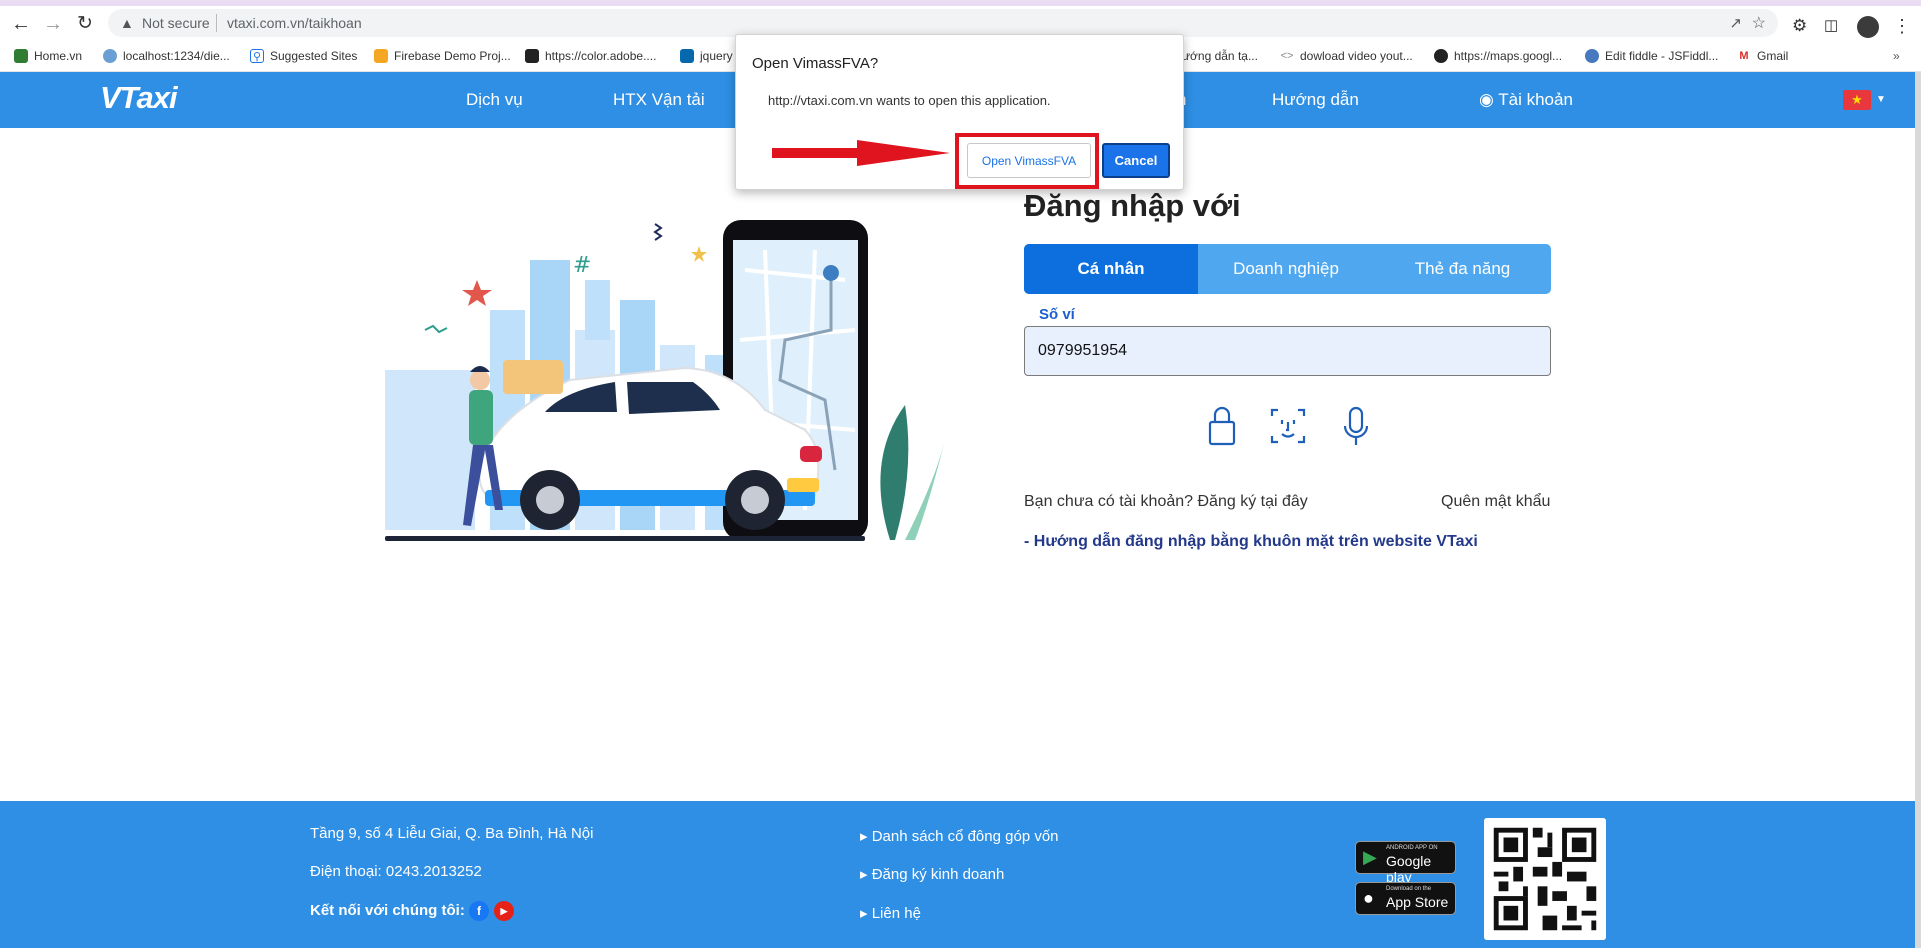  Describe the element at coordinates (815, 63) in the screenshot. I see `dialog-title: Open VimassFVA?` at that location.